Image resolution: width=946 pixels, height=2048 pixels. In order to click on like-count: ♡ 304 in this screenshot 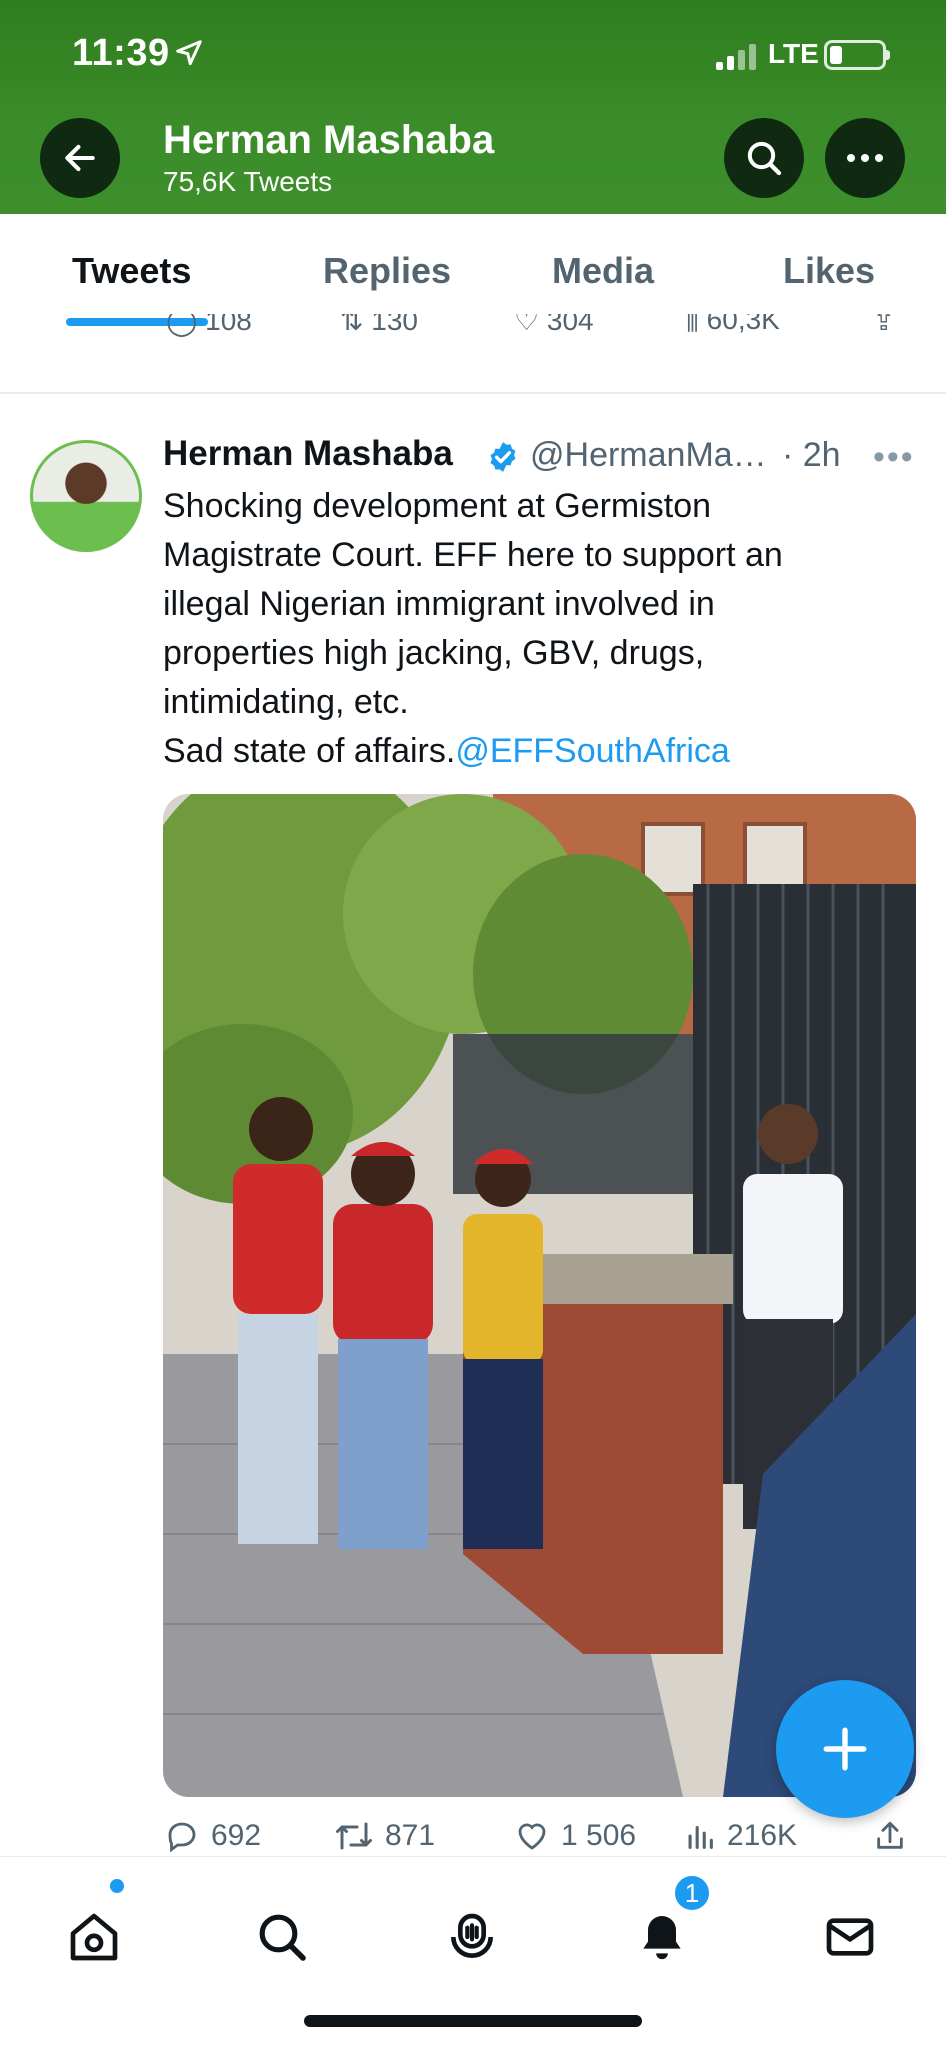, I will do `click(554, 325)`.